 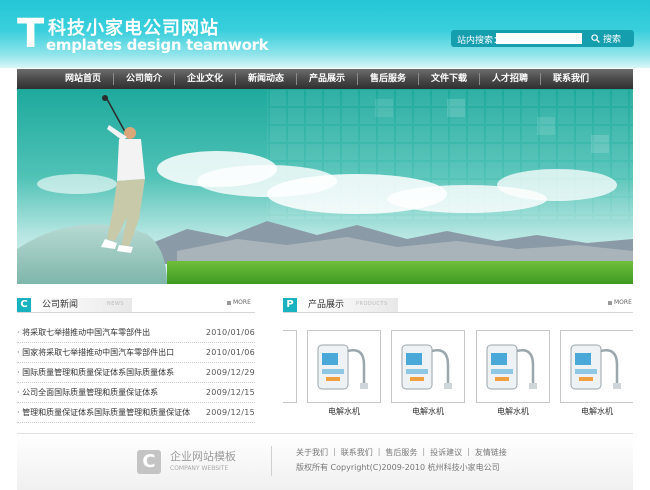 What do you see at coordinates (116, 304) in the screenshot?
I see `news-section-tag: NEWS` at bounding box center [116, 304].